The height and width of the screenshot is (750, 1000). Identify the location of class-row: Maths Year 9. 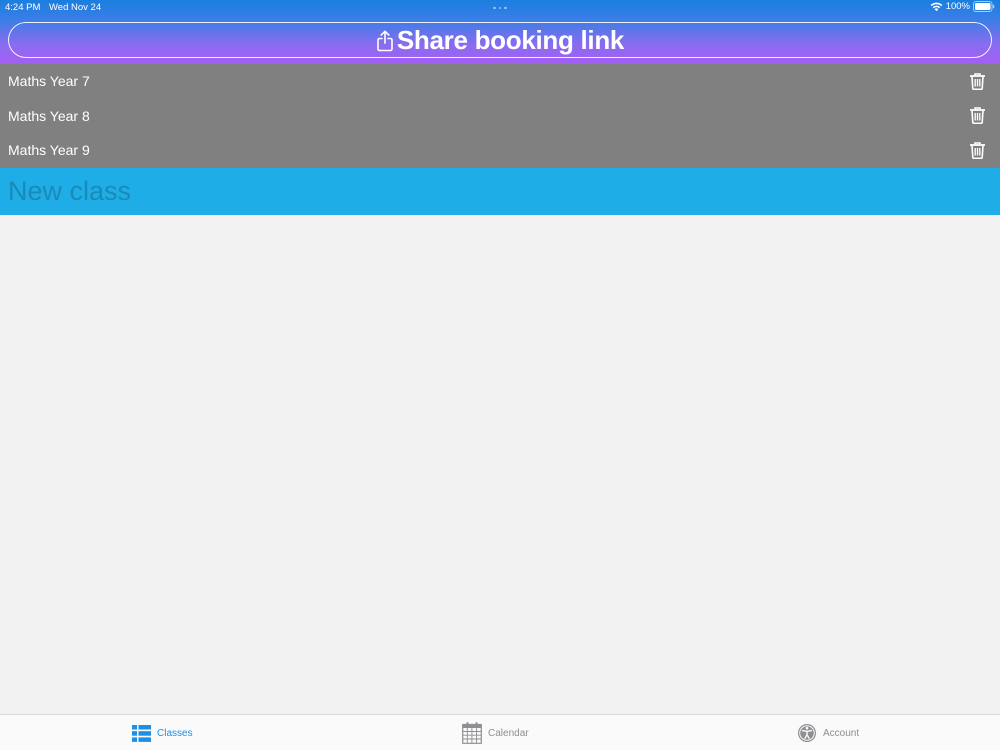
(500, 150).